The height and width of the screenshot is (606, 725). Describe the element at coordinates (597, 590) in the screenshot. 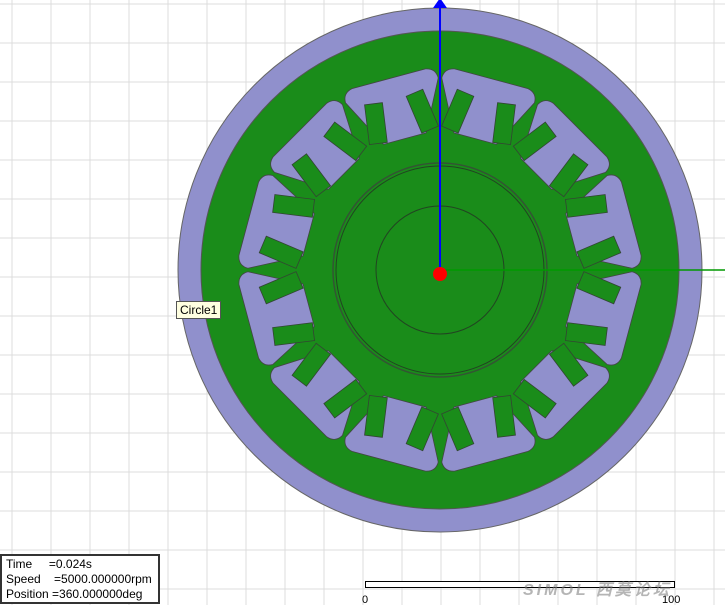

I see `watermark-logo: SIMOL 西莫论坛` at that location.